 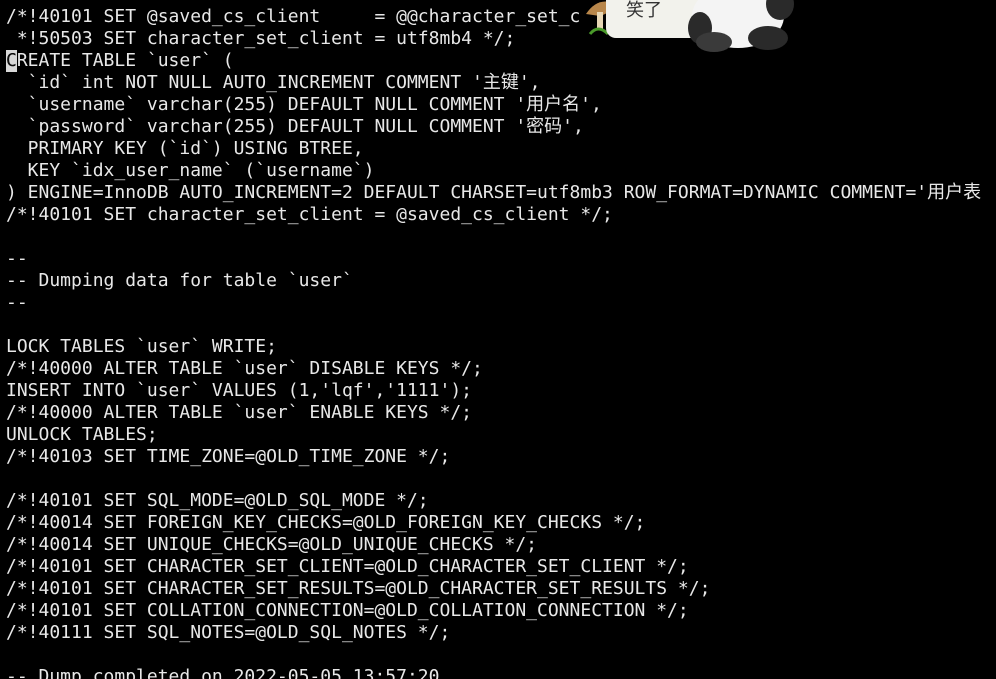 I want to click on panda-sticker-icon: 笑了, so click(x=688, y=27).